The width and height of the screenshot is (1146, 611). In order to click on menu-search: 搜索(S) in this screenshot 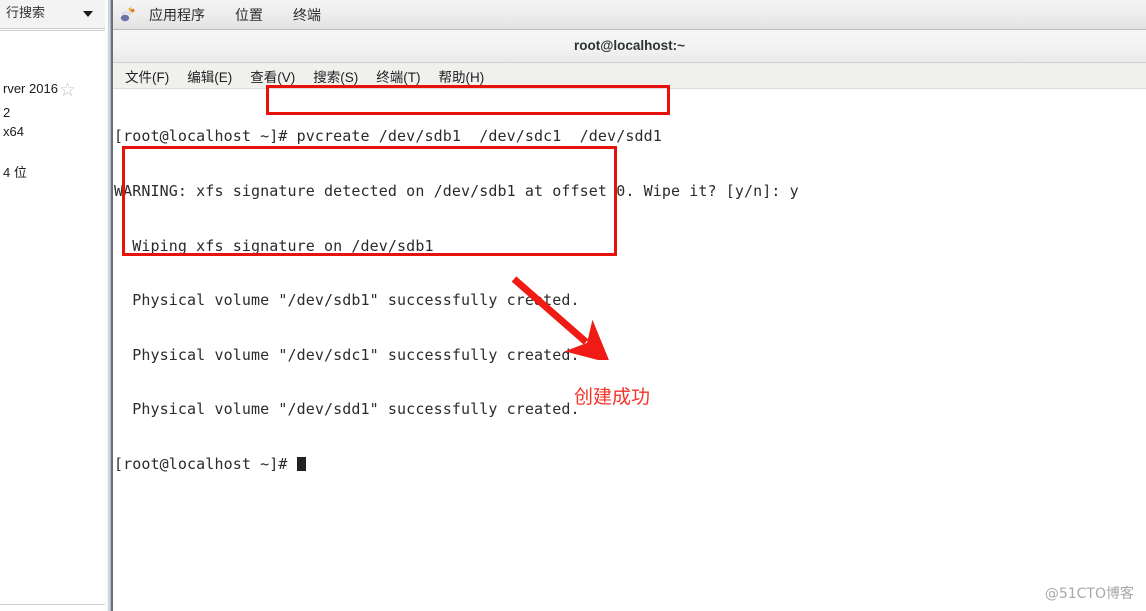, I will do `click(335, 76)`.